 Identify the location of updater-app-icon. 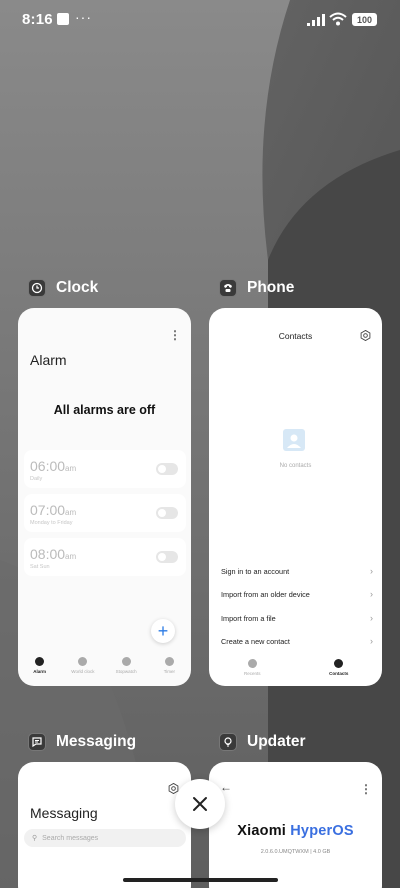
(228, 742).